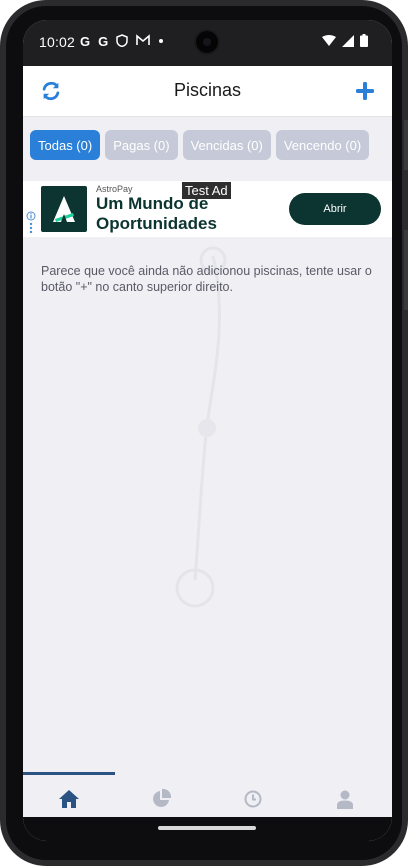 This screenshot has height=866, width=408. I want to click on front-camera, so click(207, 42).